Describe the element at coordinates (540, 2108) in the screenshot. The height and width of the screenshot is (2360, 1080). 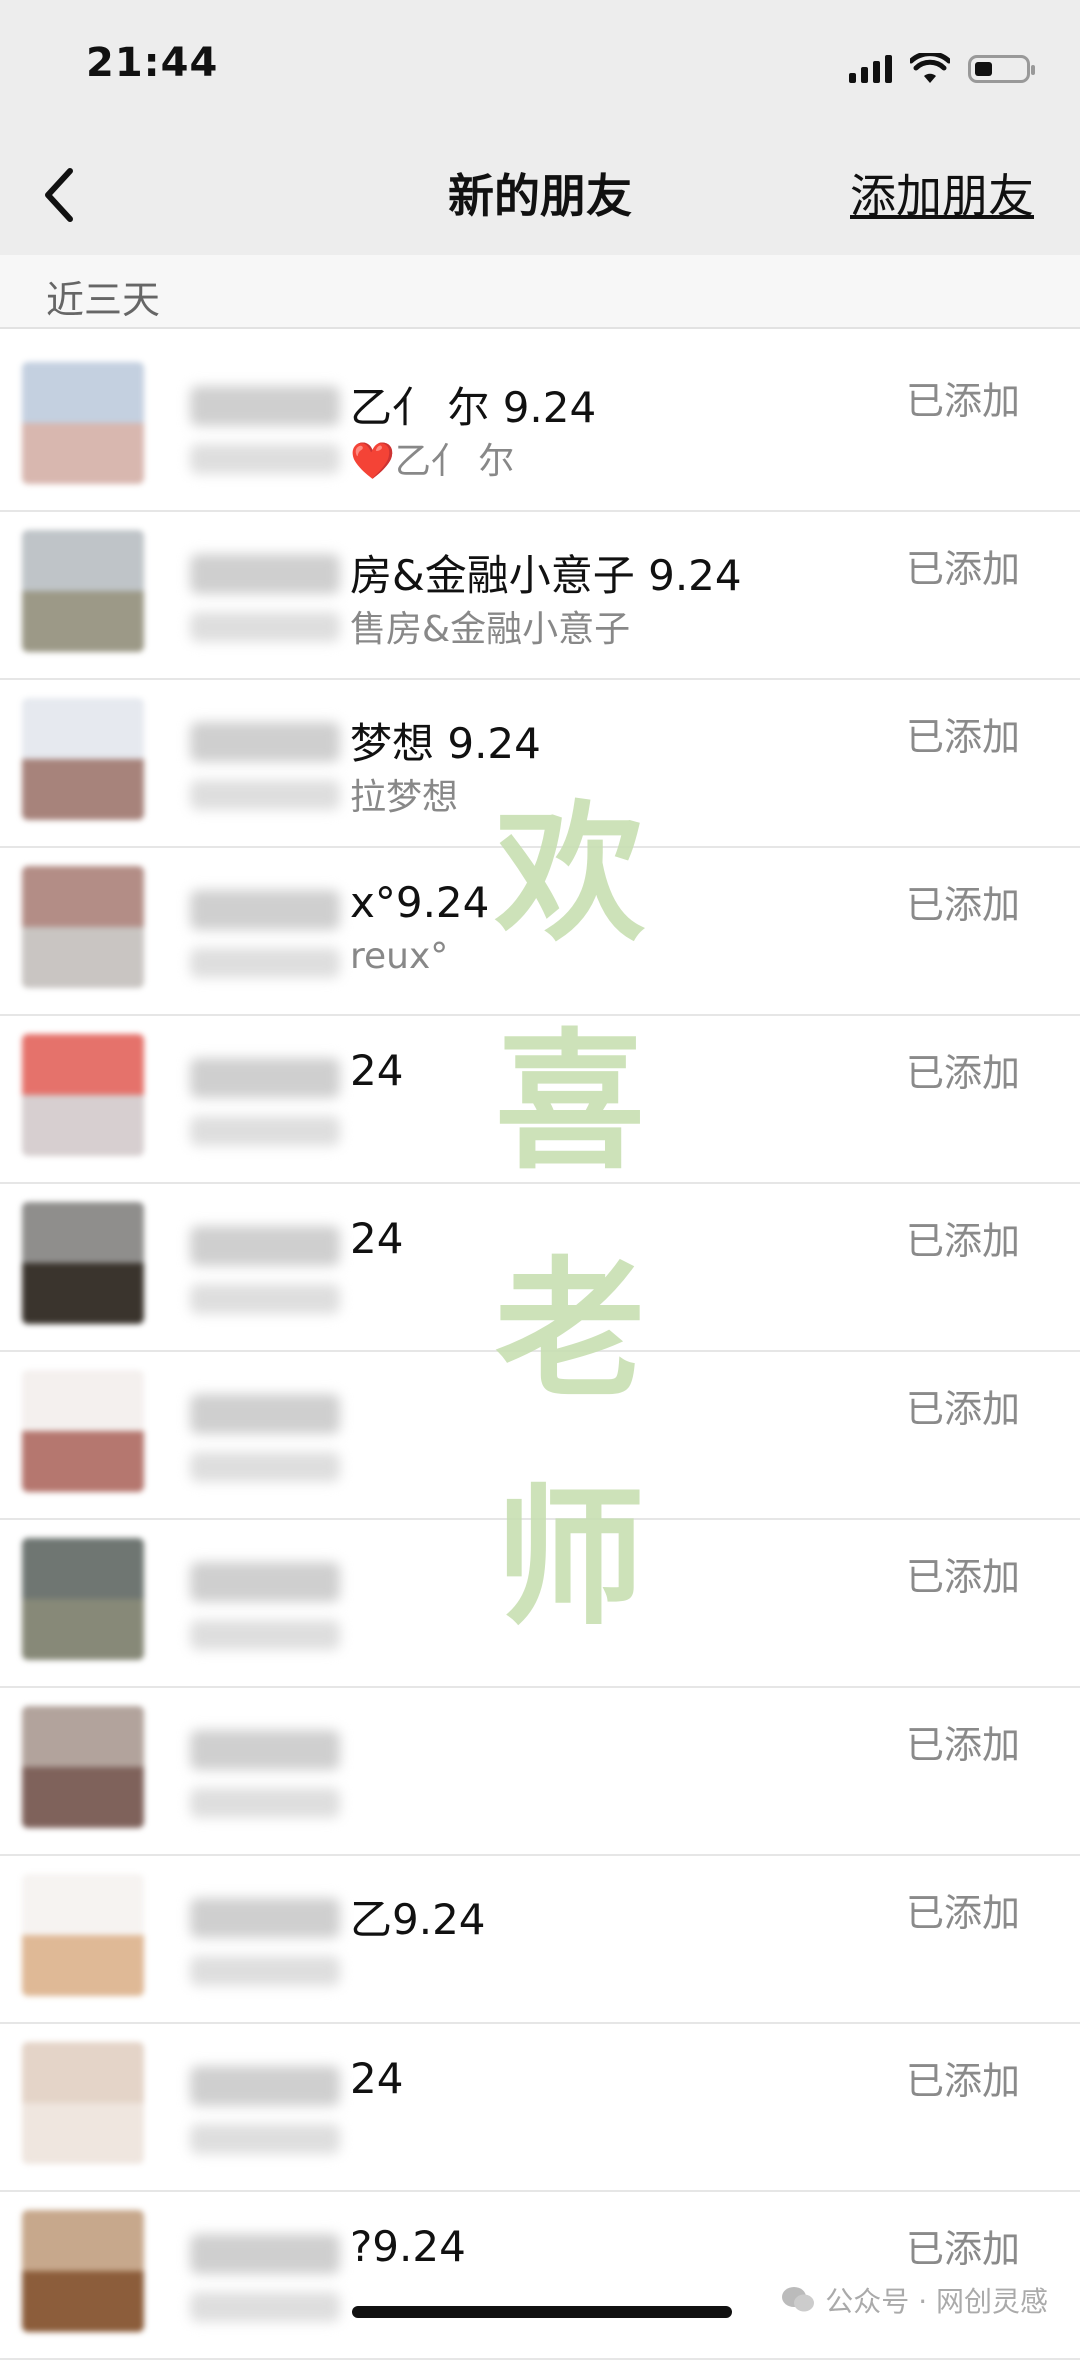
I see `friend-request-row: 24 已添加` at that location.